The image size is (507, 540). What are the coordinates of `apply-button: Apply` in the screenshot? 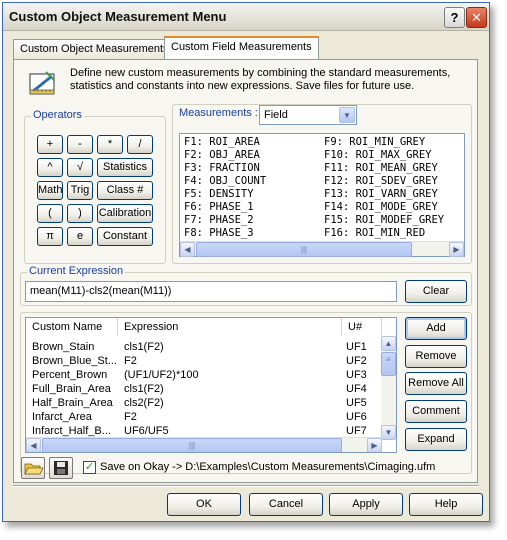 It's located at (366, 504).